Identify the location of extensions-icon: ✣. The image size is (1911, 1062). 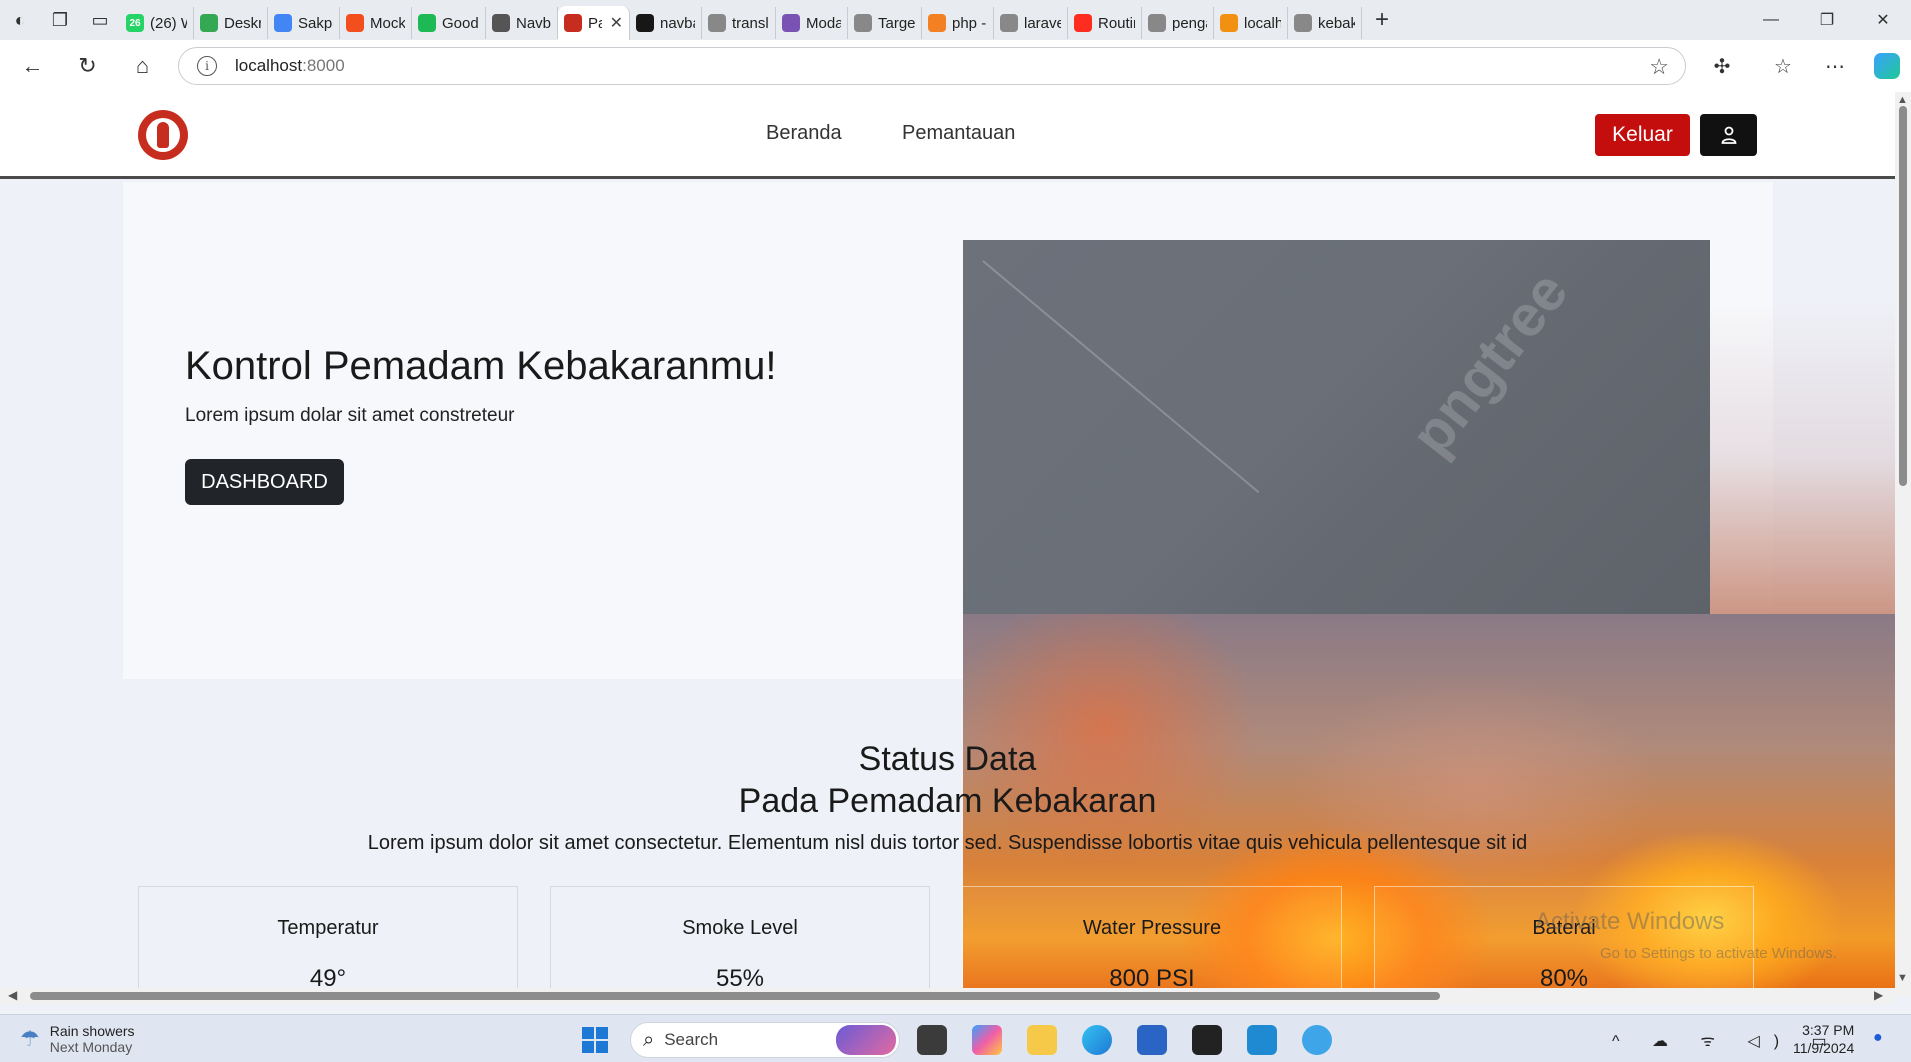
(1722, 66).